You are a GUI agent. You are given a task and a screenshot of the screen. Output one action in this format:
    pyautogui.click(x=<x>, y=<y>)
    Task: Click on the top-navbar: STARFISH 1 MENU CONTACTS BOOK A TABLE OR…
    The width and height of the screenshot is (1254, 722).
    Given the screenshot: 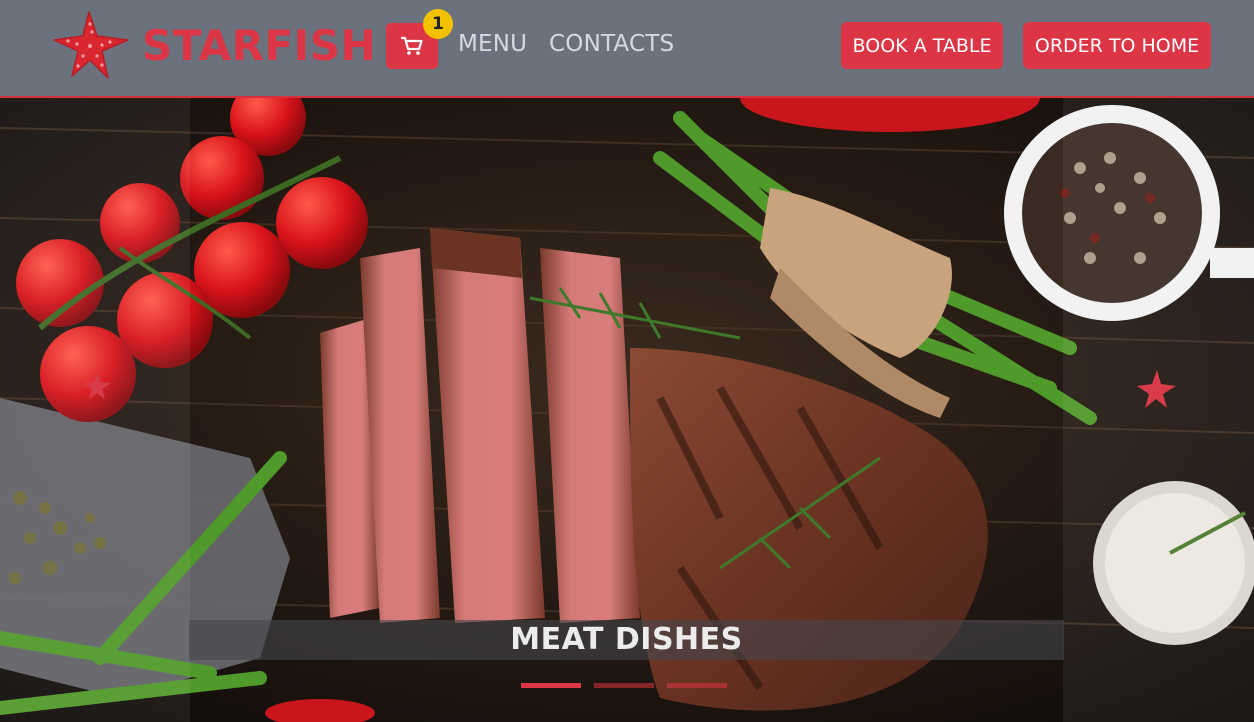 What is the action you would take?
    pyautogui.click(x=627, y=49)
    